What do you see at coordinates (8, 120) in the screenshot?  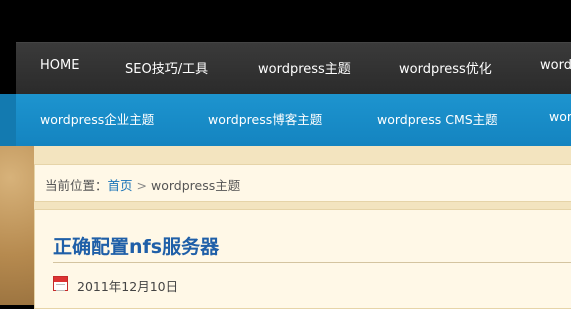 I see `sub-nav-left-edge` at bounding box center [8, 120].